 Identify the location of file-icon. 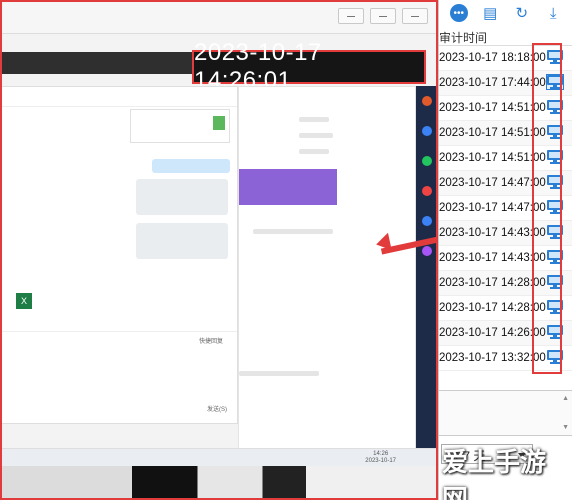
(219, 123).